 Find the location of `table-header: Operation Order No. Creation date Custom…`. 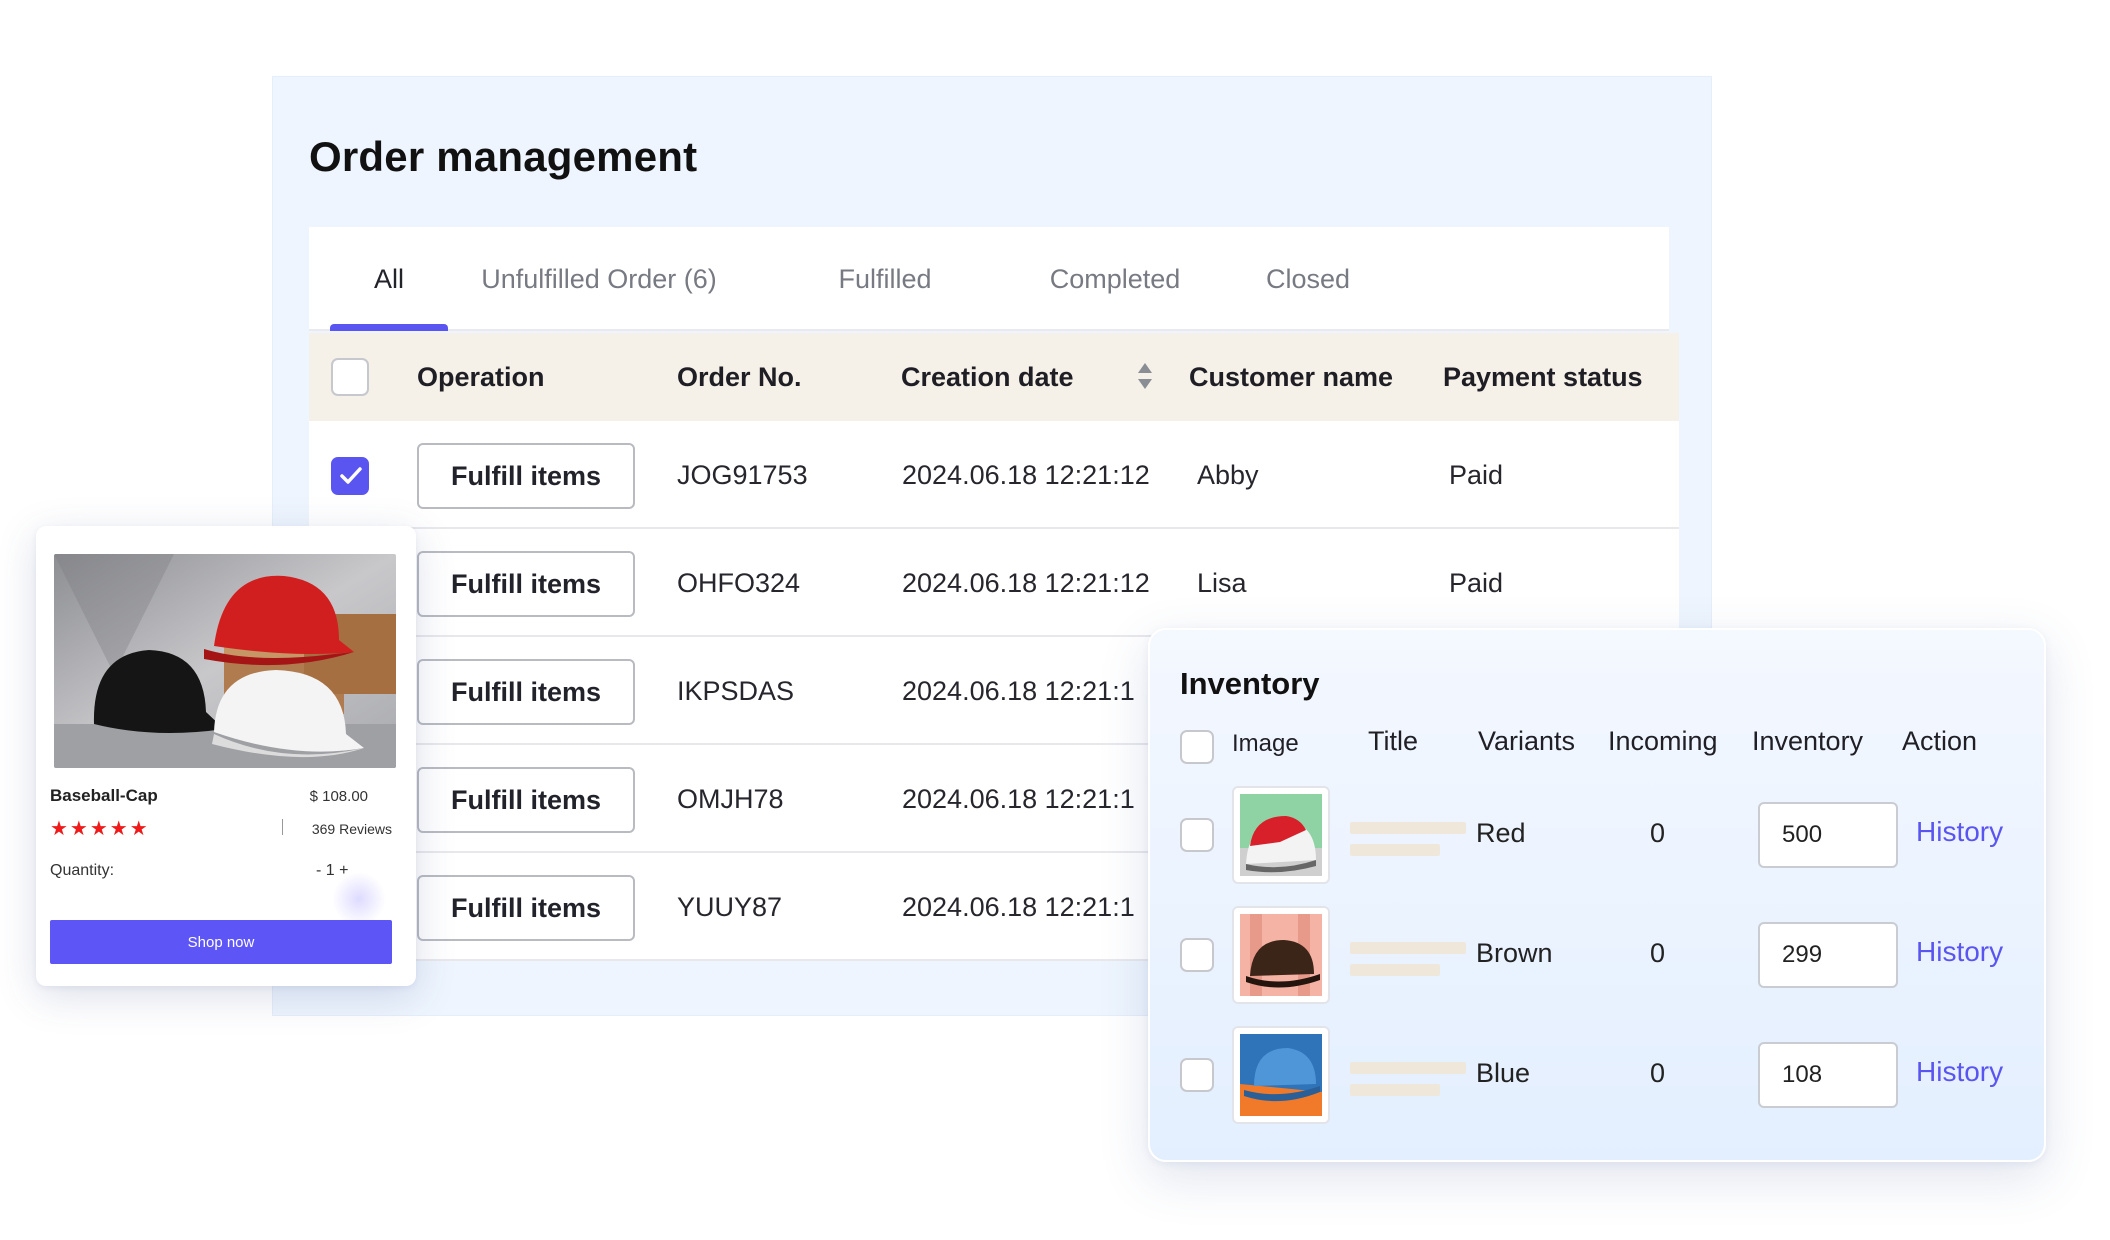

table-header: Operation Order No. Creation date Custom… is located at coordinates (994, 377).